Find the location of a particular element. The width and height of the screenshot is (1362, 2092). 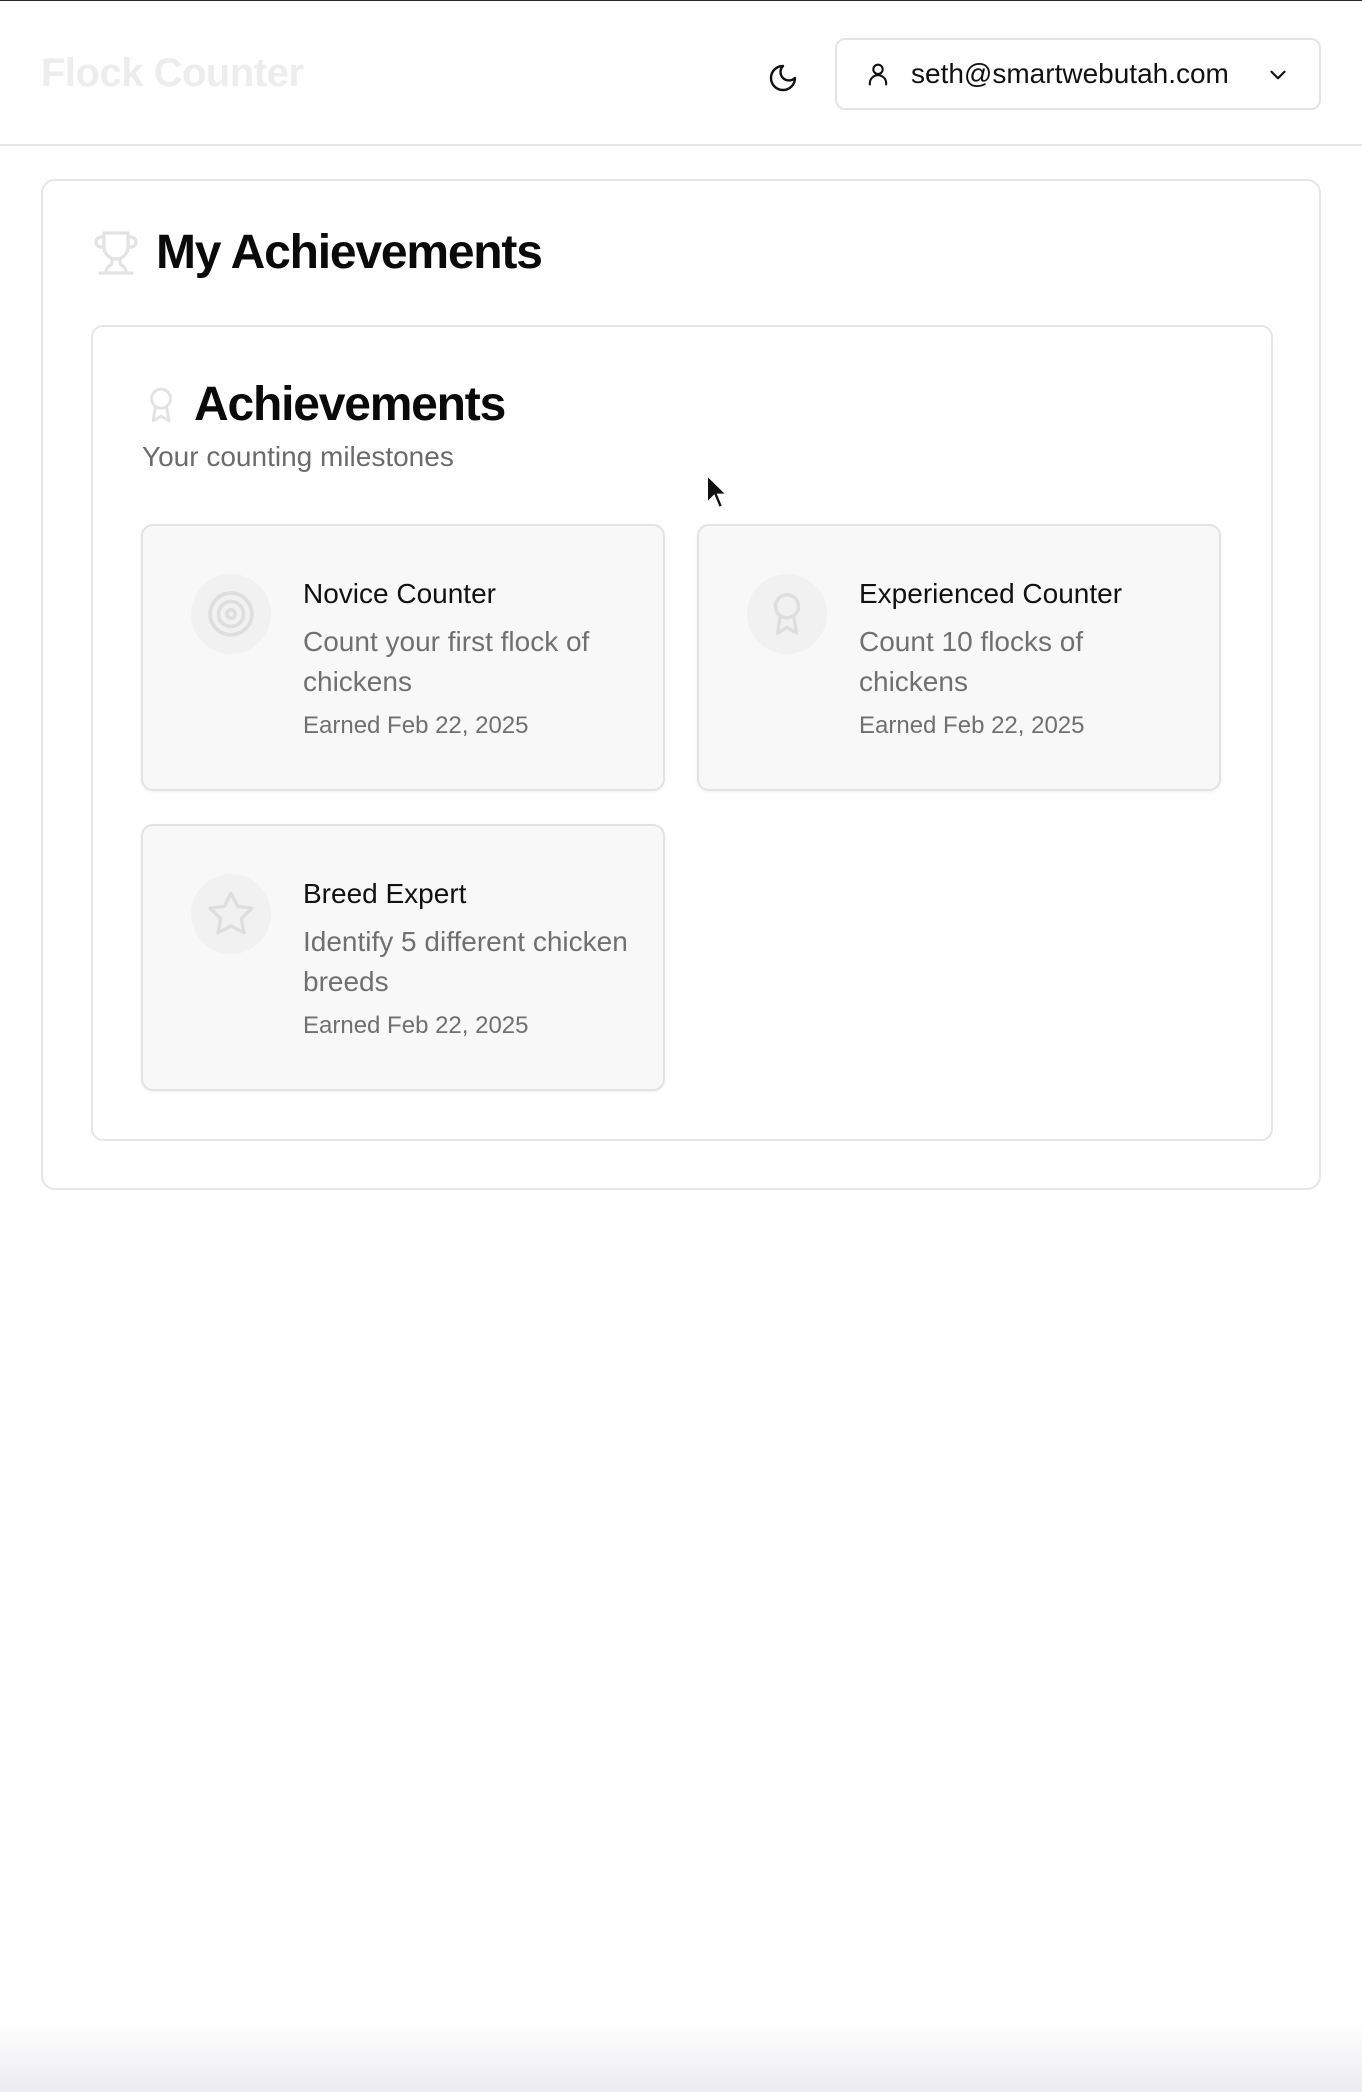

user-menu-button: seth@smartwebutah.com is located at coordinates (1078, 74).